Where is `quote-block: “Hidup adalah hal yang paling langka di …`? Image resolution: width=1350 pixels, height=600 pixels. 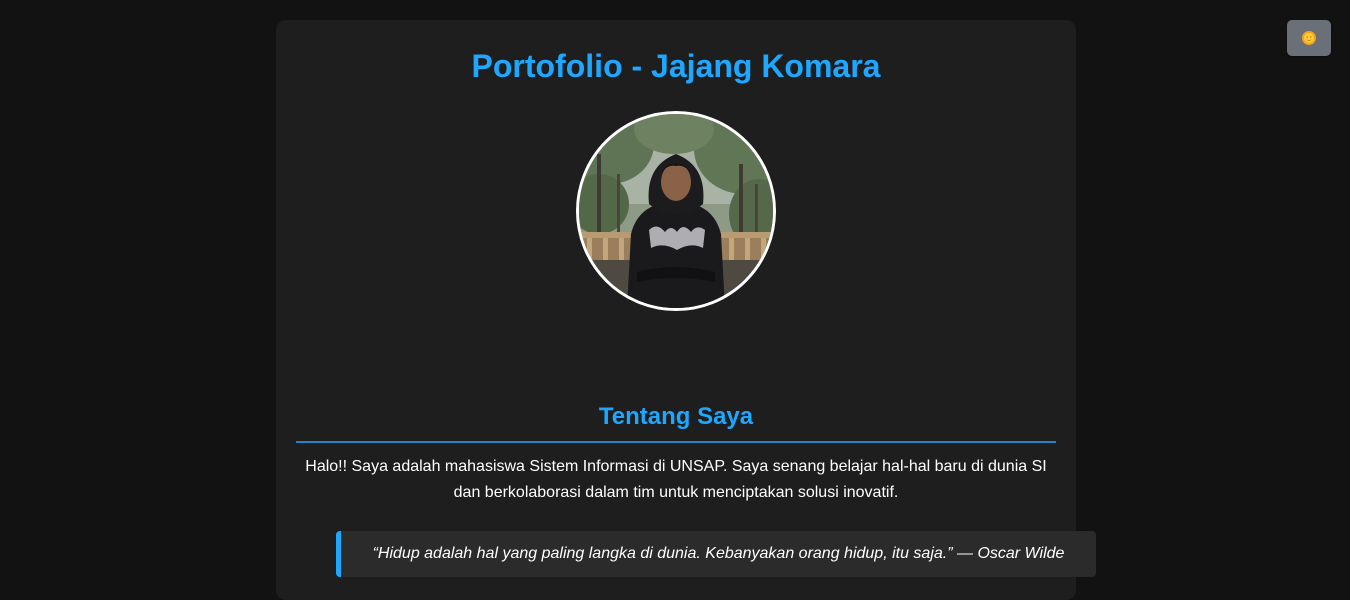
quote-block: “Hidup adalah hal yang paling langka di … is located at coordinates (716, 554).